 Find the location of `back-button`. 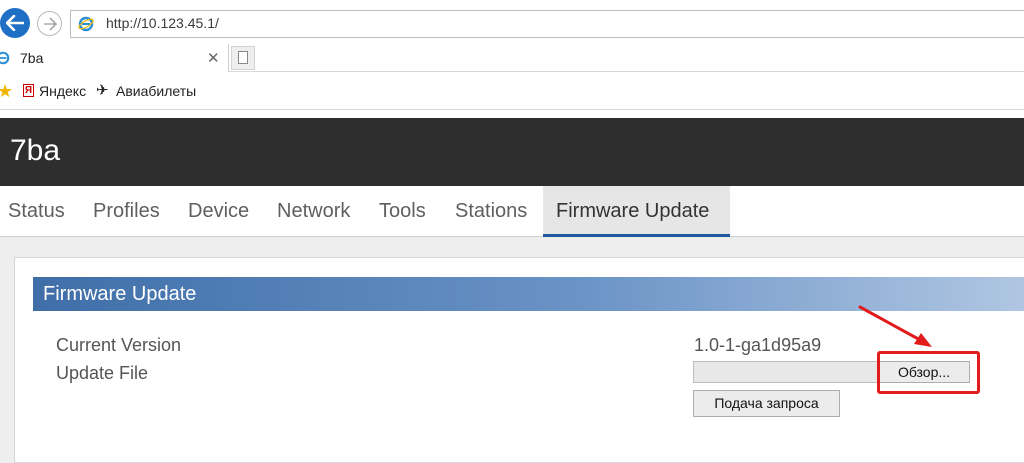

back-button is located at coordinates (15, 23).